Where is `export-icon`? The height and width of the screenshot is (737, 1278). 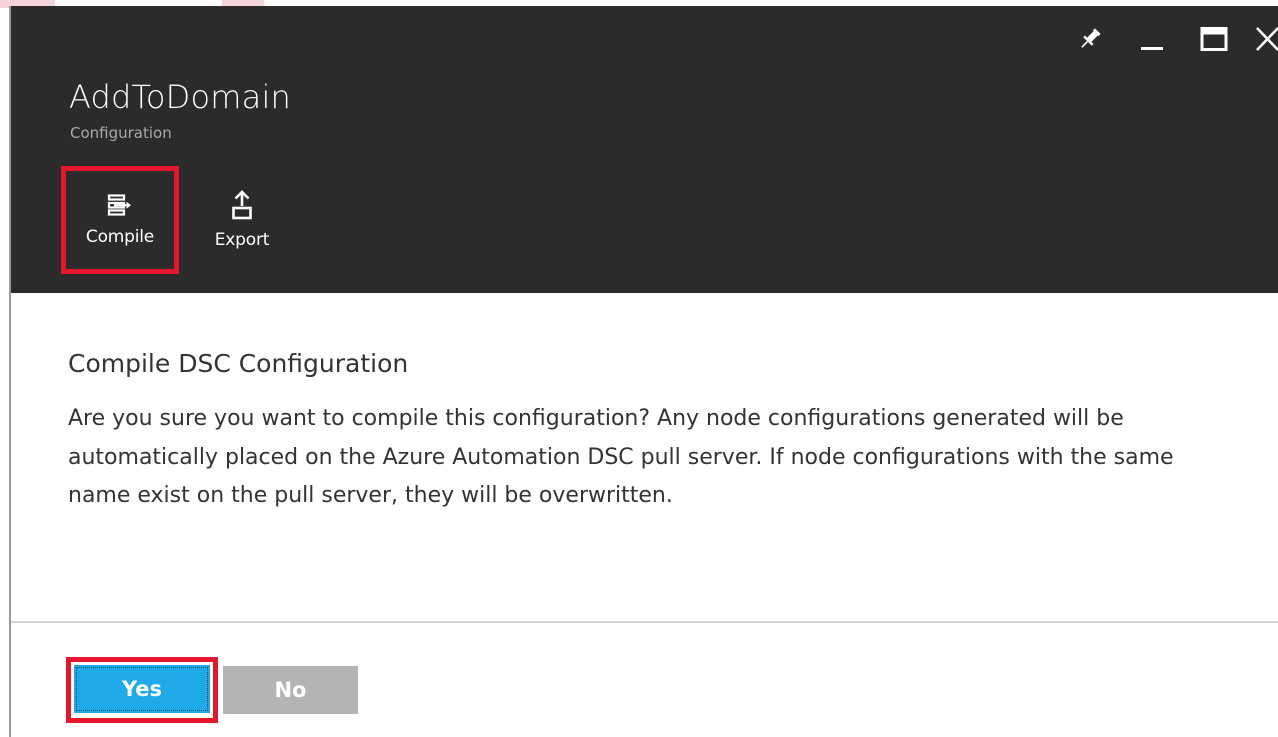
export-icon is located at coordinates (242, 205).